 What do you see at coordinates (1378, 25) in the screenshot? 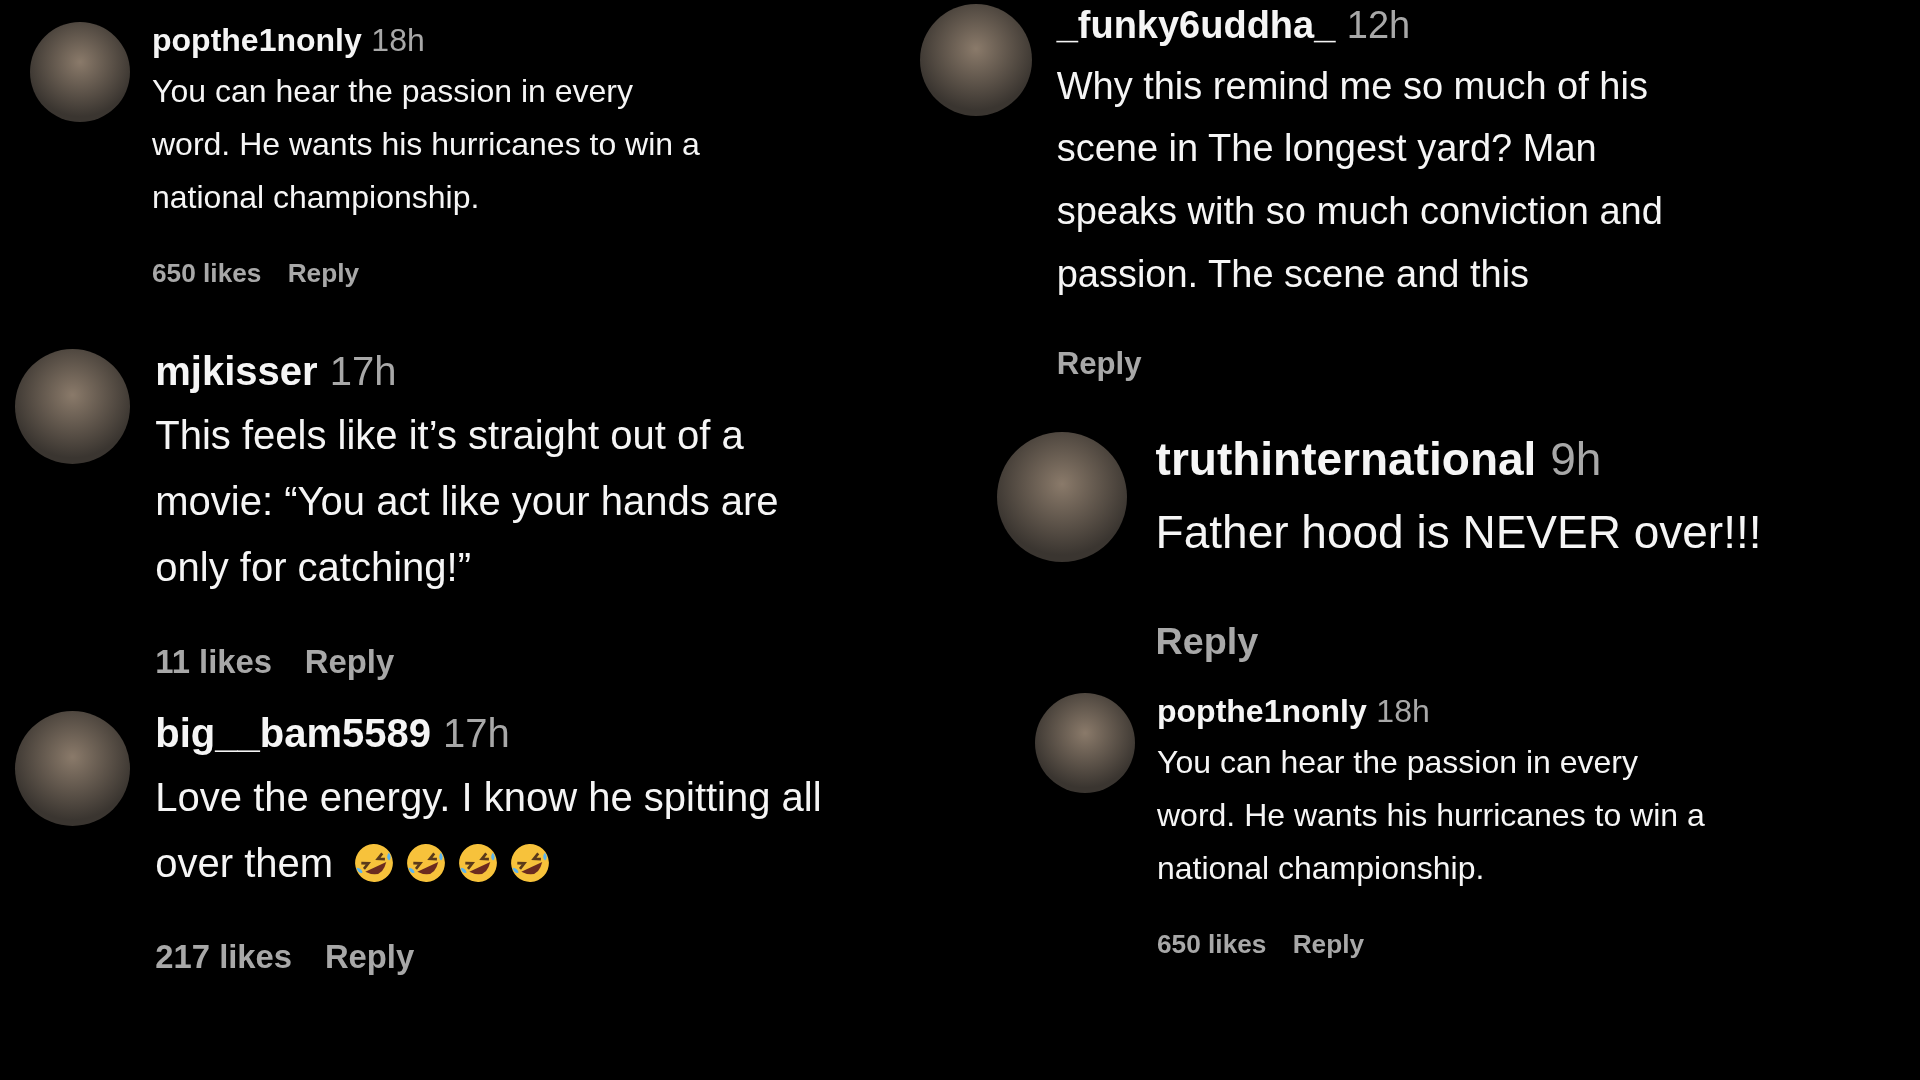
I see `comment-time: 12h` at bounding box center [1378, 25].